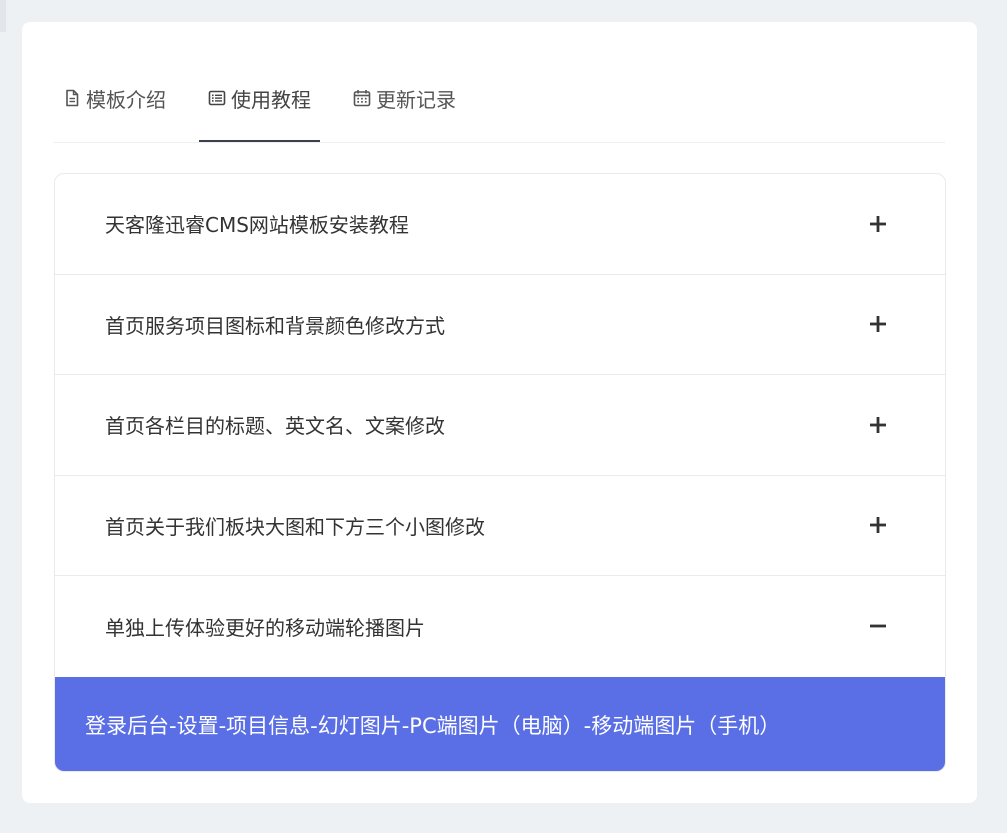 The image size is (1007, 833). What do you see at coordinates (257, 225) in the screenshot?
I see `accordion-item-title: 天客隆迅睿CMS网站模板安装教程` at bounding box center [257, 225].